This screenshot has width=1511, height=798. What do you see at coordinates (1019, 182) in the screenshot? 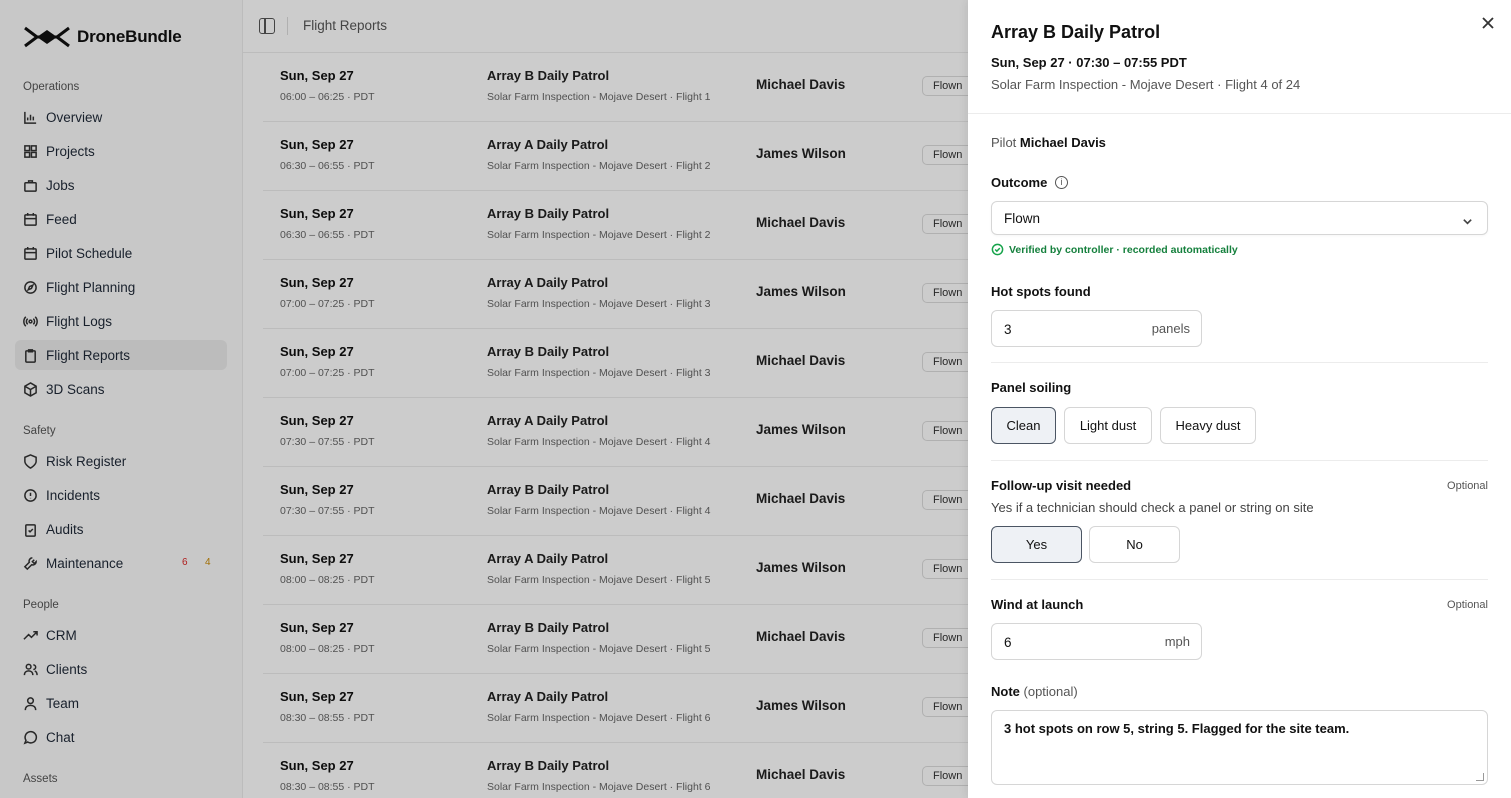
I see `outcome-label: Outcome` at bounding box center [1019, 182].